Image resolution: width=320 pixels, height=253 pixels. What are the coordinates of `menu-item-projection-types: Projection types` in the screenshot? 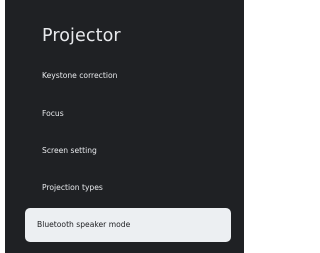 It's located at (72, 188).